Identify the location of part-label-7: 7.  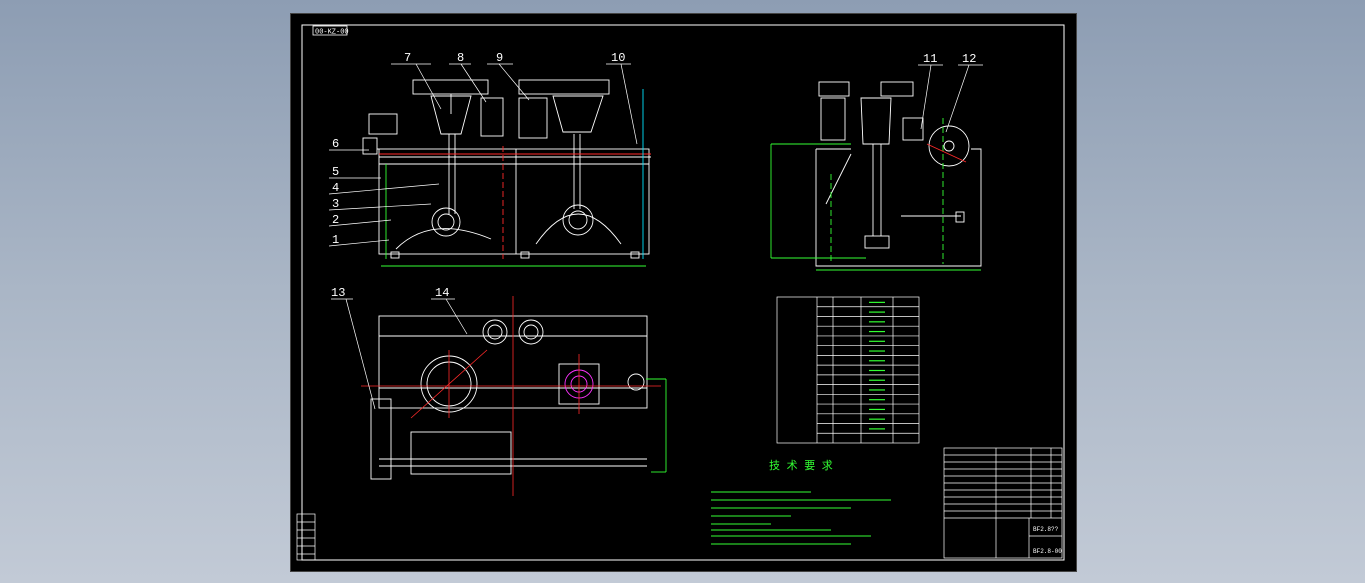
(407, 58).